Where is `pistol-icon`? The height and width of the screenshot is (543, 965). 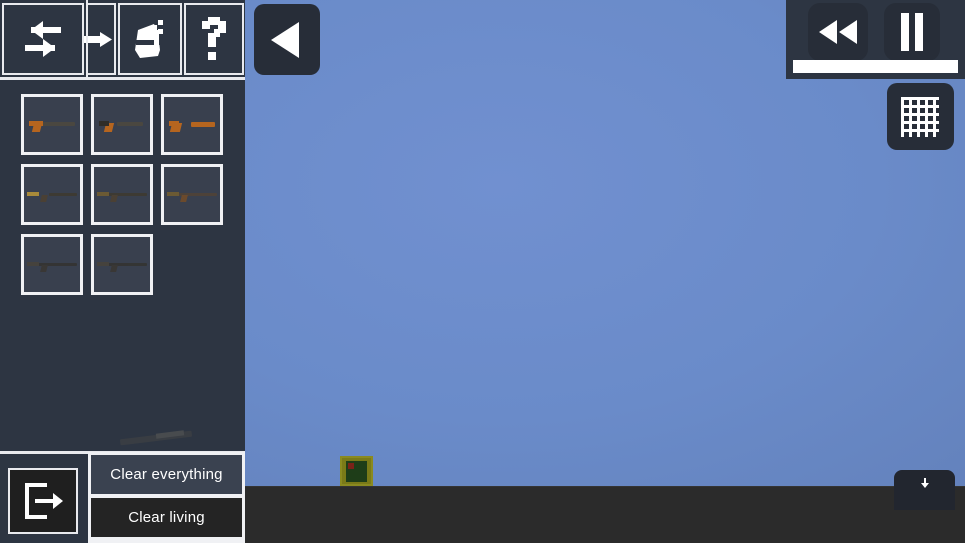
pistol-icon is located at coordinates (52, 125).